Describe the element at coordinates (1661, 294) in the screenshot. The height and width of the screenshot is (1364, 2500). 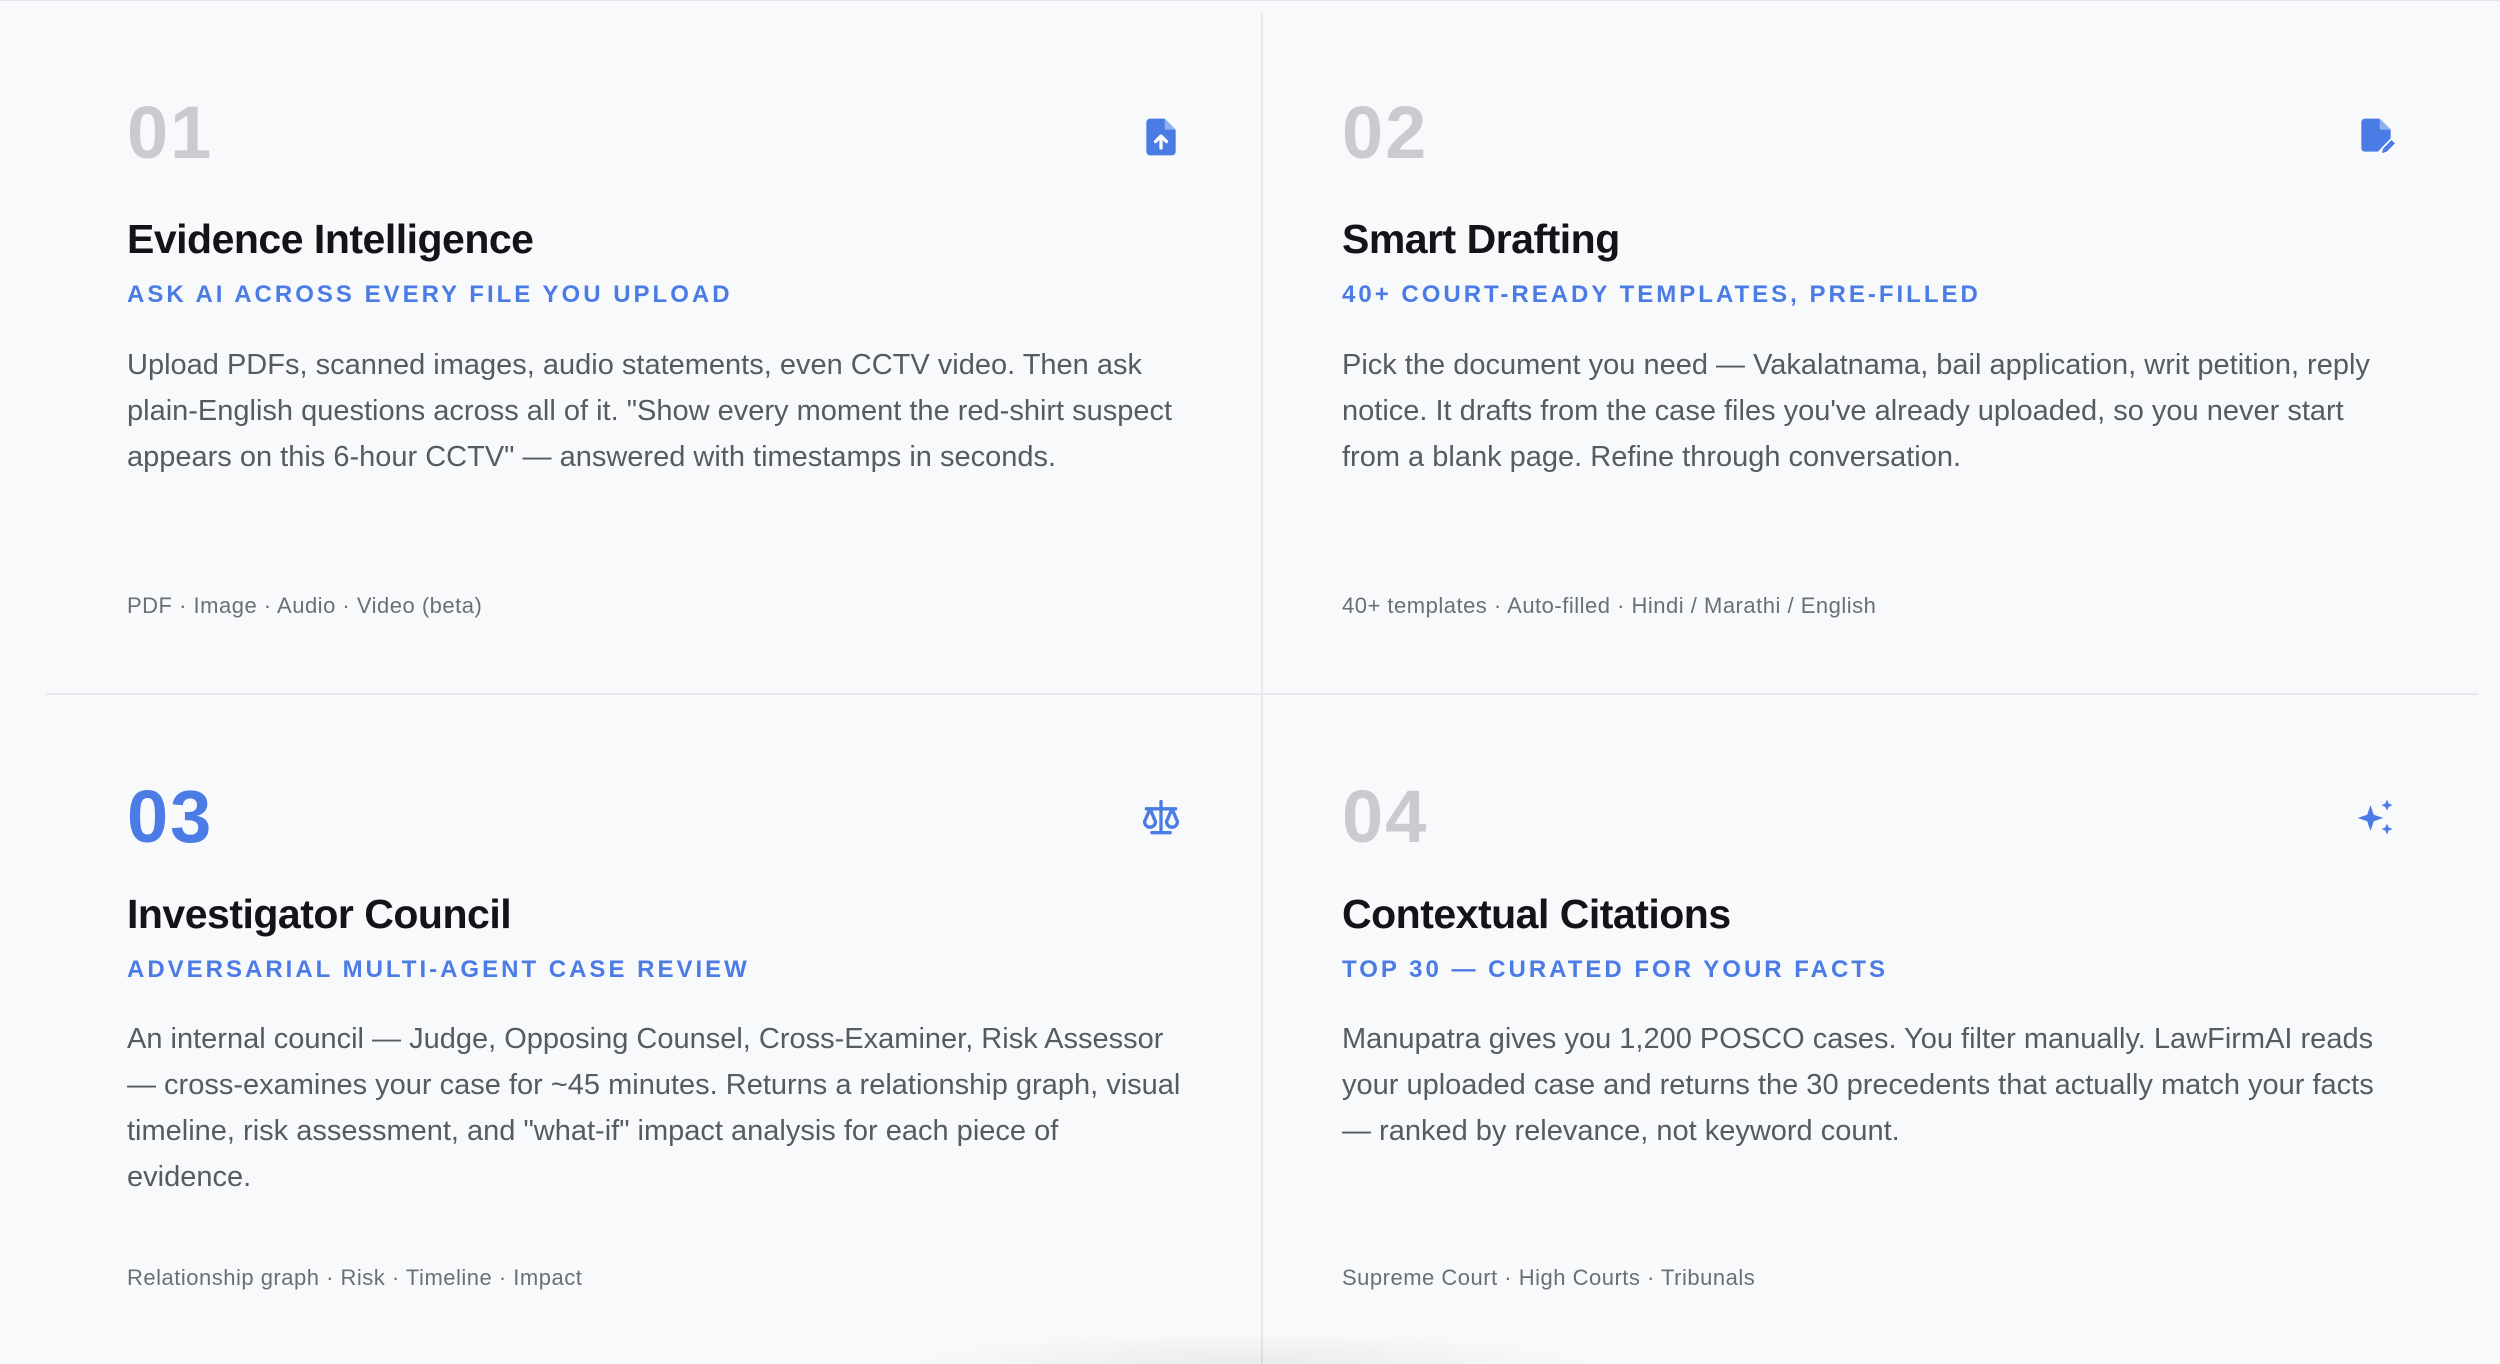
I see `feature-subtitle: 40+ COURT-READY TEMPLATES, PRE-FILLED` at that location.